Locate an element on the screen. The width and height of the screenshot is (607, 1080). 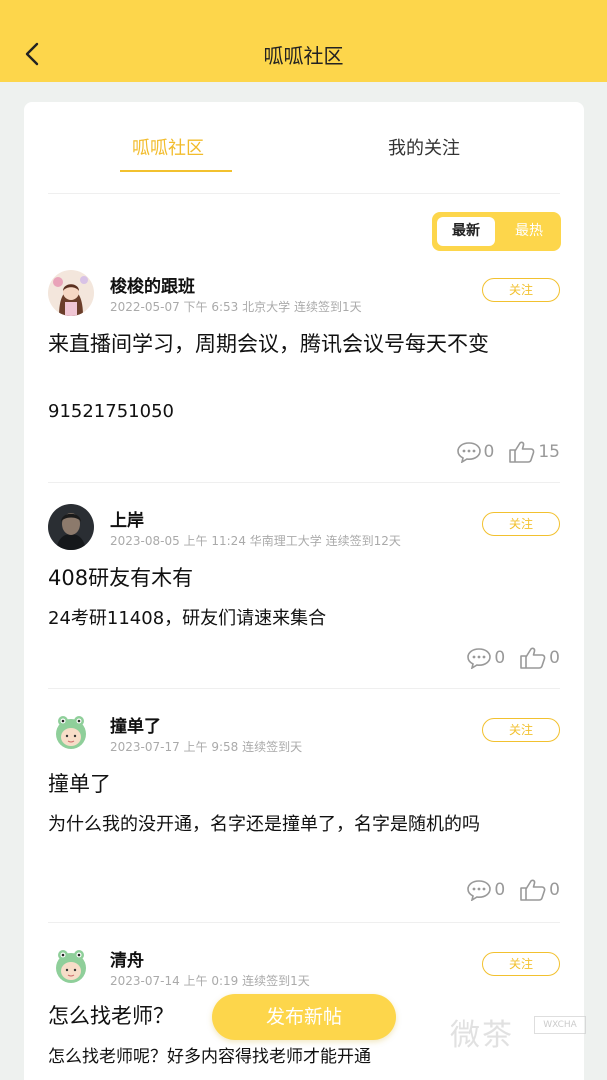
post-title: 撞单了 is located at coordinates (79, 784).